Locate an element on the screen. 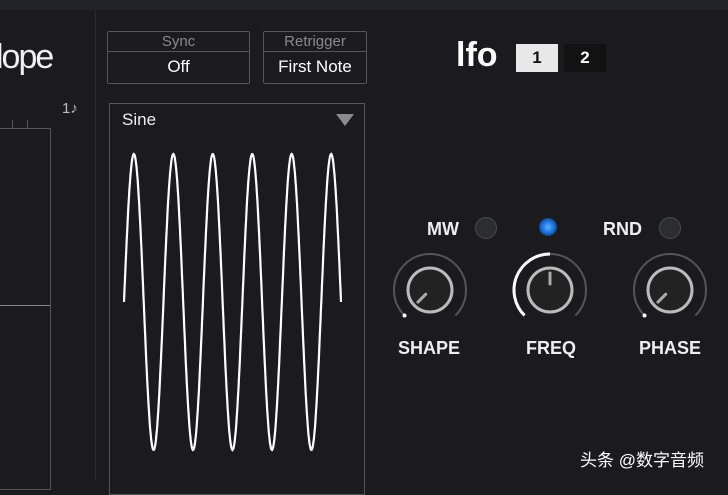 Image resolution: width=728 pixels, height=495 pixels. shape-label: SHAPE is located at coordinates (429, 348).